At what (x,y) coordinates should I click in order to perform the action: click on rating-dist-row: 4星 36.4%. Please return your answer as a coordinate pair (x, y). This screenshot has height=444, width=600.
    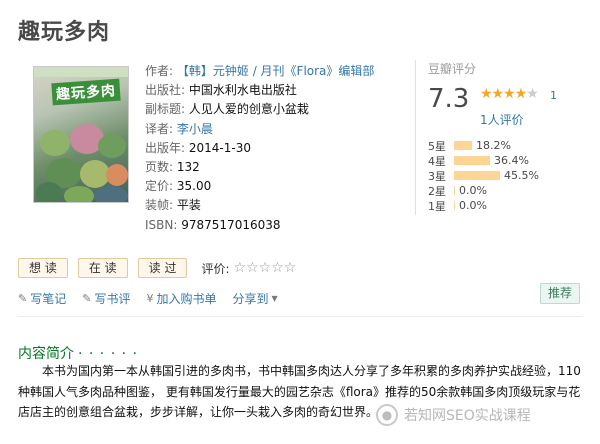
    Looking at the image, I should click on (483, 160).